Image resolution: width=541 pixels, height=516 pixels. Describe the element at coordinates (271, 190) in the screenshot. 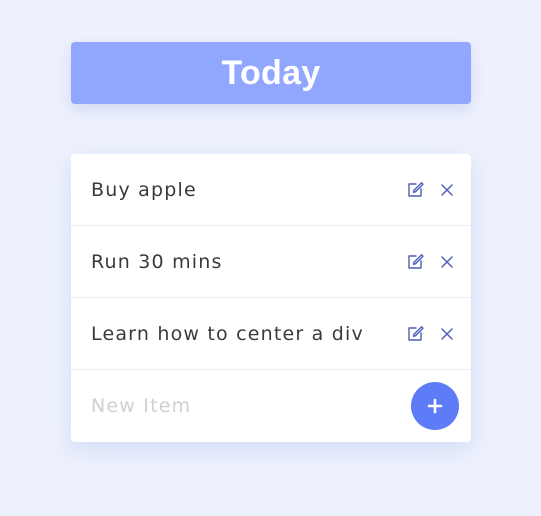

I see `list-item: Buy apple` at that location.